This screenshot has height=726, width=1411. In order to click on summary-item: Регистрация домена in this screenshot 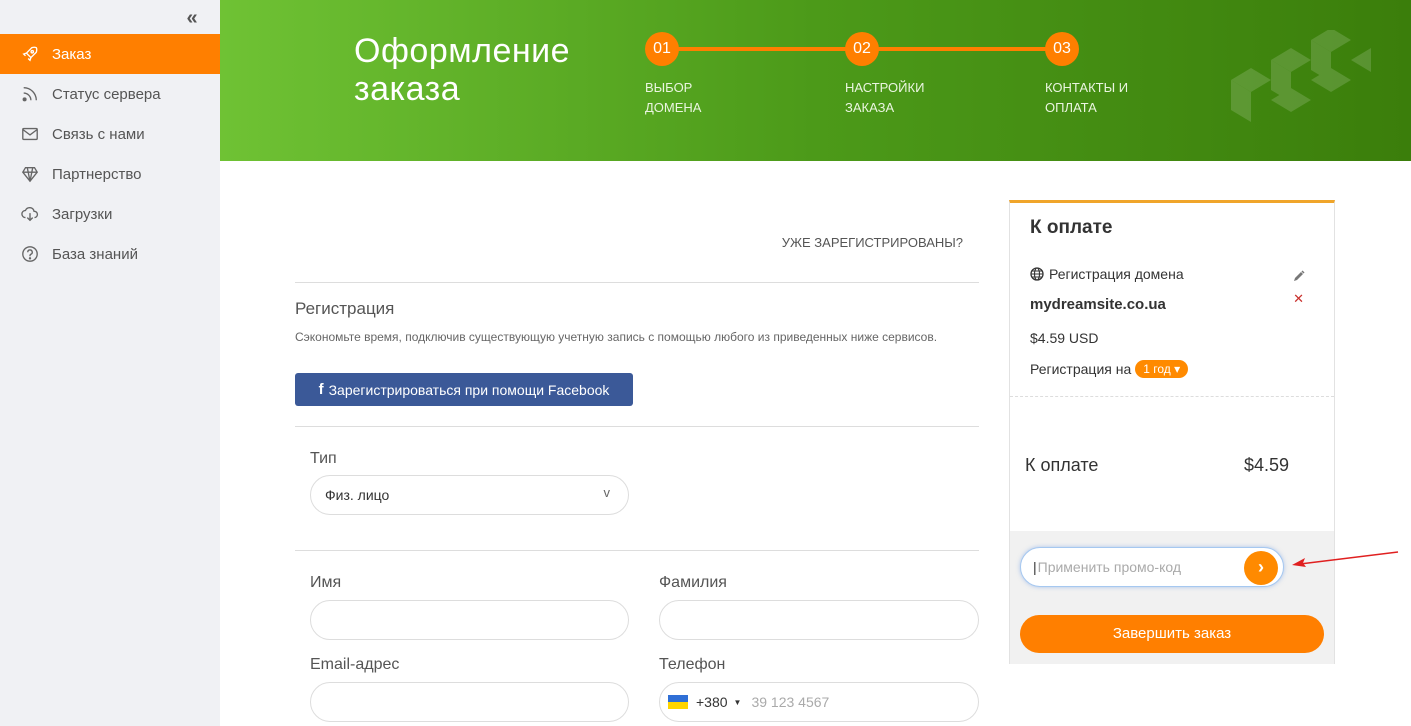, I will do `click(1107, 274)`.